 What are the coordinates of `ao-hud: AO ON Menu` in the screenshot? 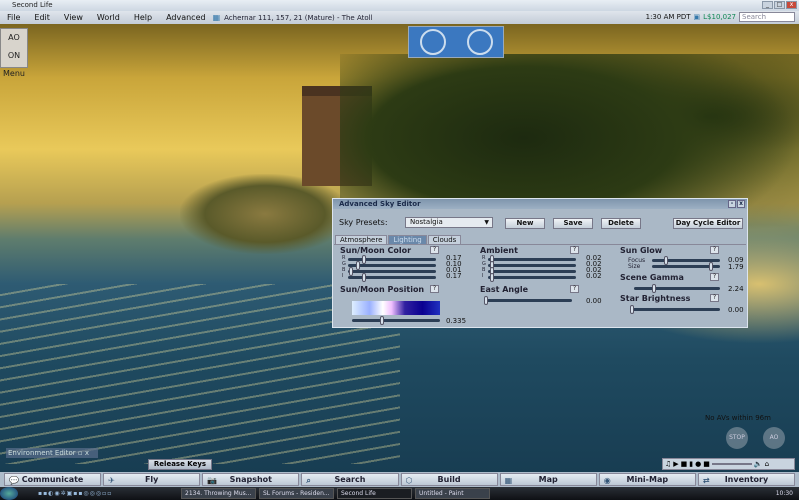 It's located at (14, 53).